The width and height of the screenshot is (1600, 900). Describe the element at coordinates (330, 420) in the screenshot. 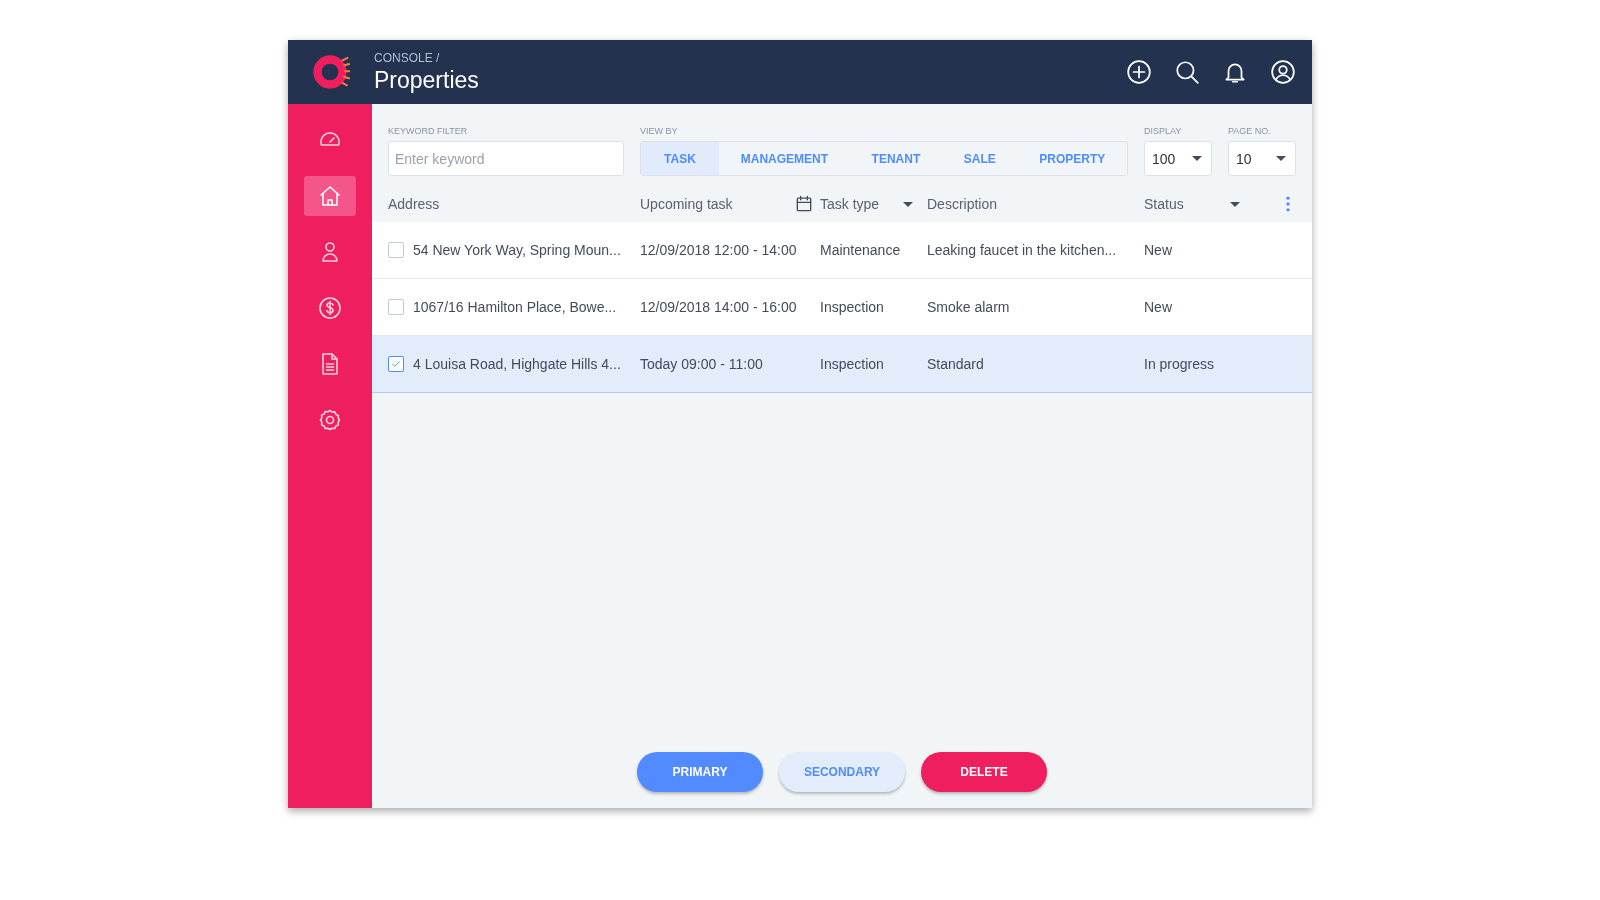

I see `gear-icon` at that location.